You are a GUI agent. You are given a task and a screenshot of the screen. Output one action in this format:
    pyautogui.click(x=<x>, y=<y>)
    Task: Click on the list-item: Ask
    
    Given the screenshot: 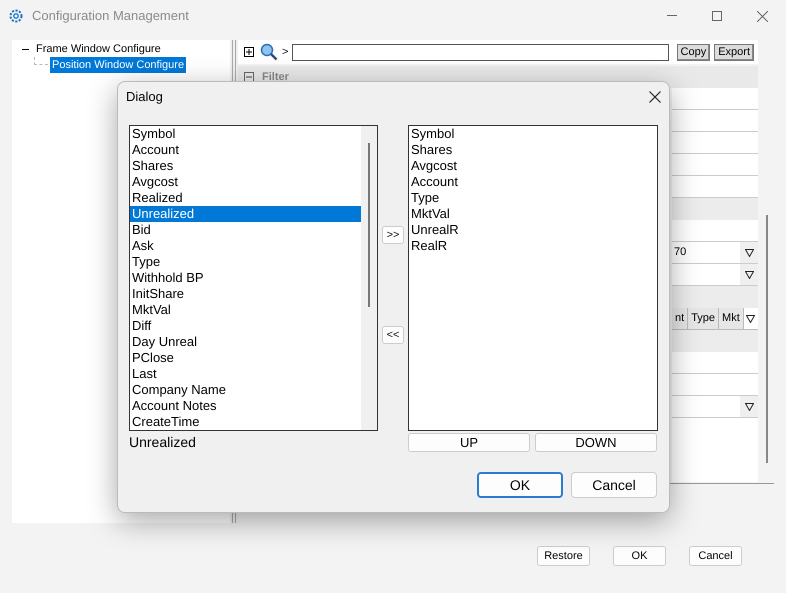 What is the action you would take?
    pyautogui.click(x=245, y=246)
    